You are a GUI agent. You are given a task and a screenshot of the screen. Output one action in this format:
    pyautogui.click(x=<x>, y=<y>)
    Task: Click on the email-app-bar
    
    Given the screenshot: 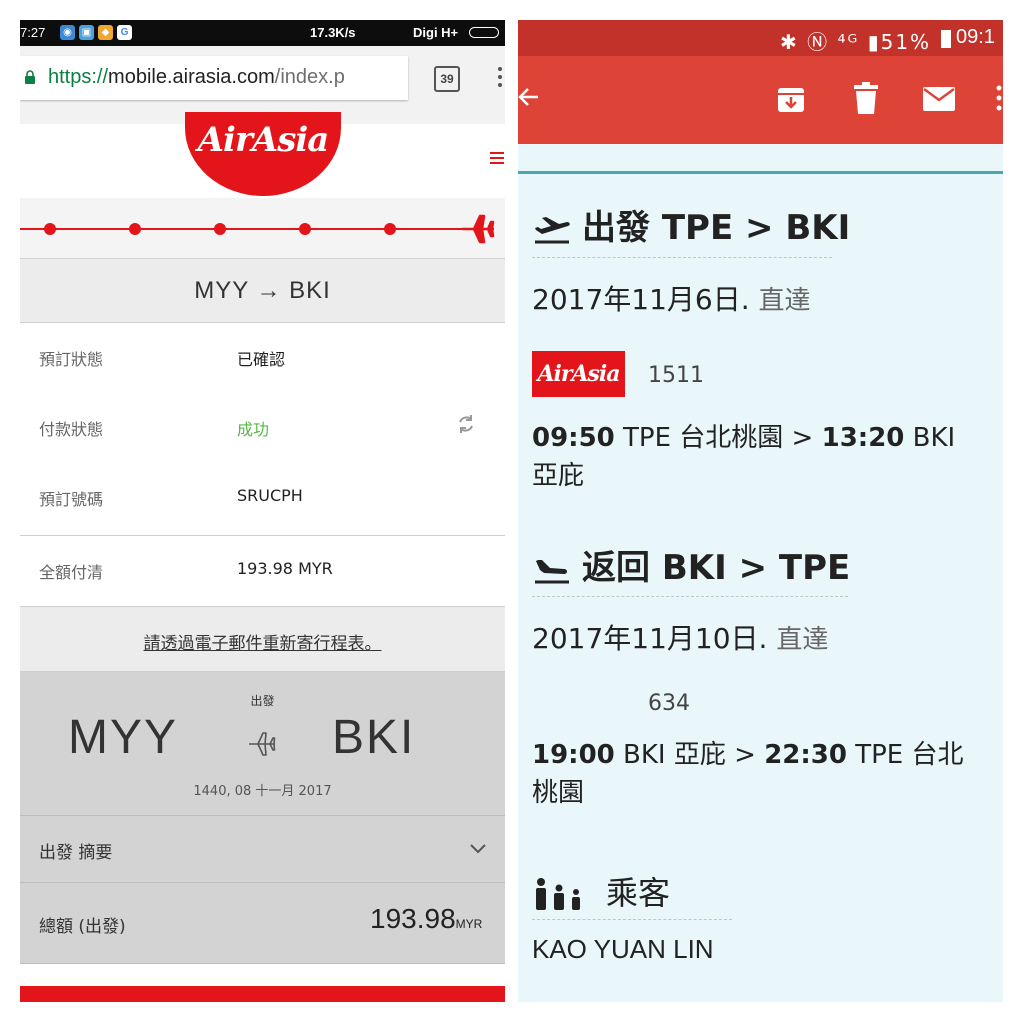 What is the action you would take?
    pyautogui.click(x=760, y=100)
    